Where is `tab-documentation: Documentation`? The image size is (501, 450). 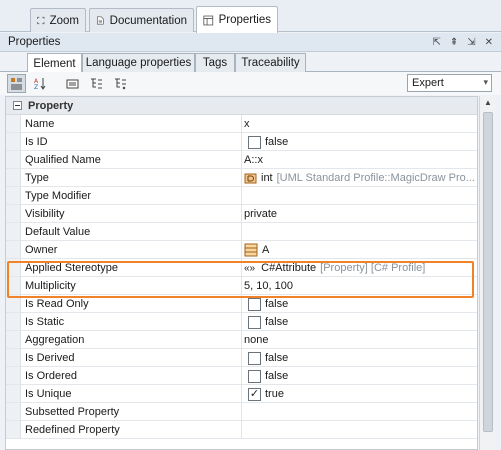
tab-documentation: Documentation is located at coordinates (141, 20).